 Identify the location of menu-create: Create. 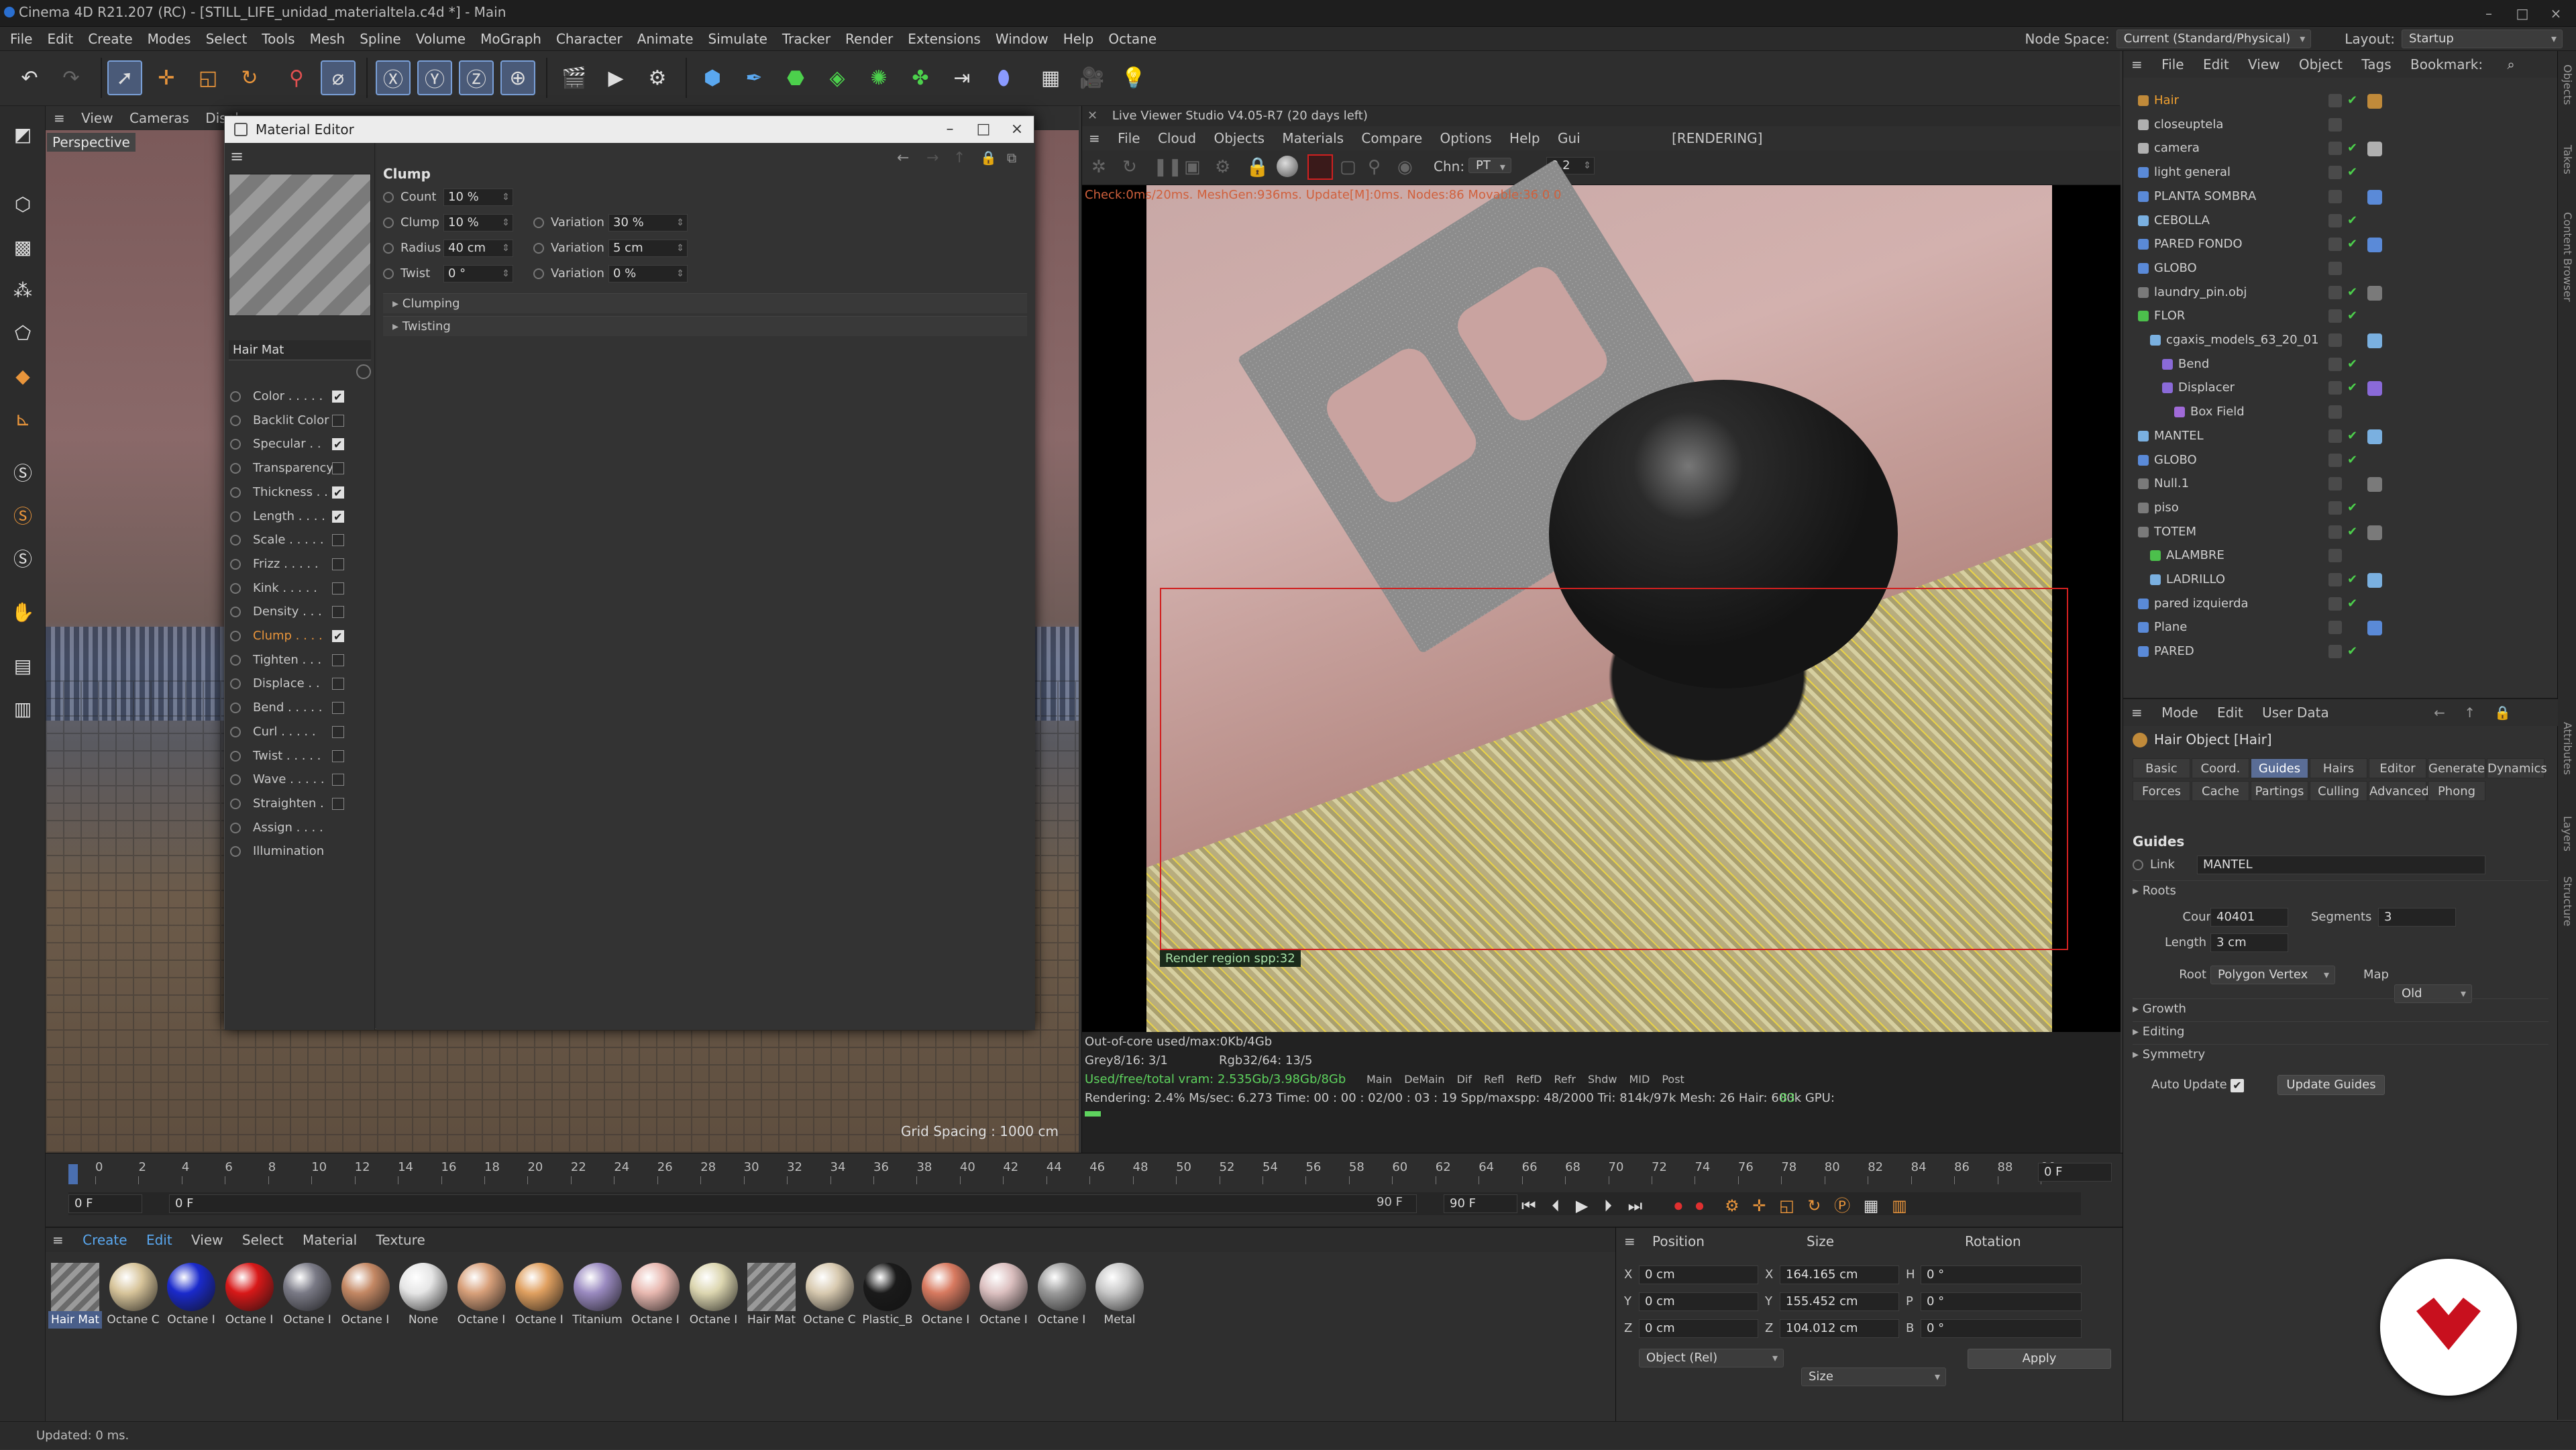
(110, 39).